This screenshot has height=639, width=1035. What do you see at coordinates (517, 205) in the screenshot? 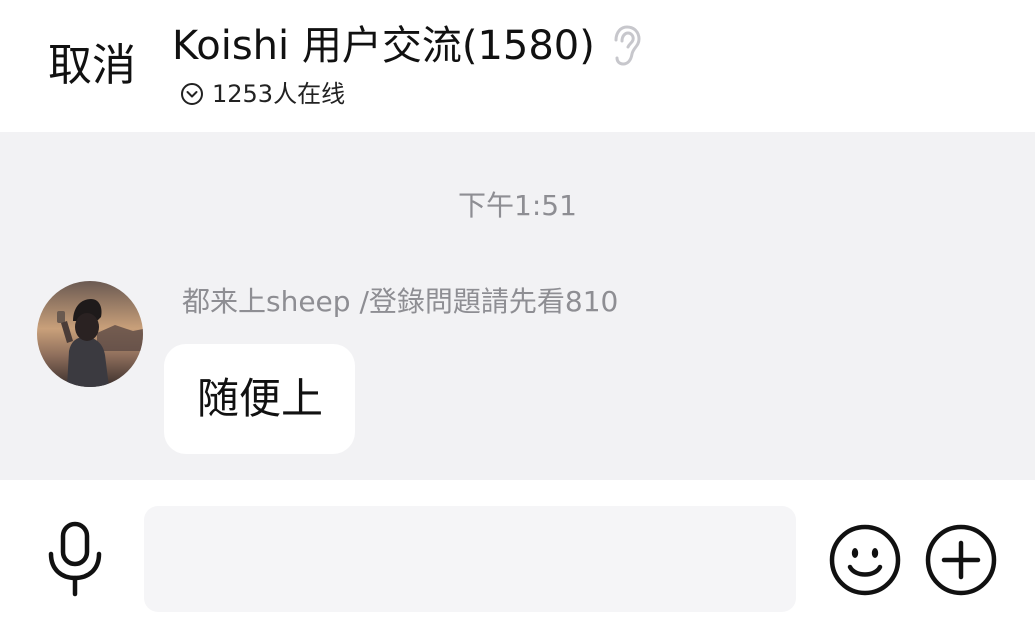
I see `message-timestamp: 下午1:51` at bounding box center [517, 205].